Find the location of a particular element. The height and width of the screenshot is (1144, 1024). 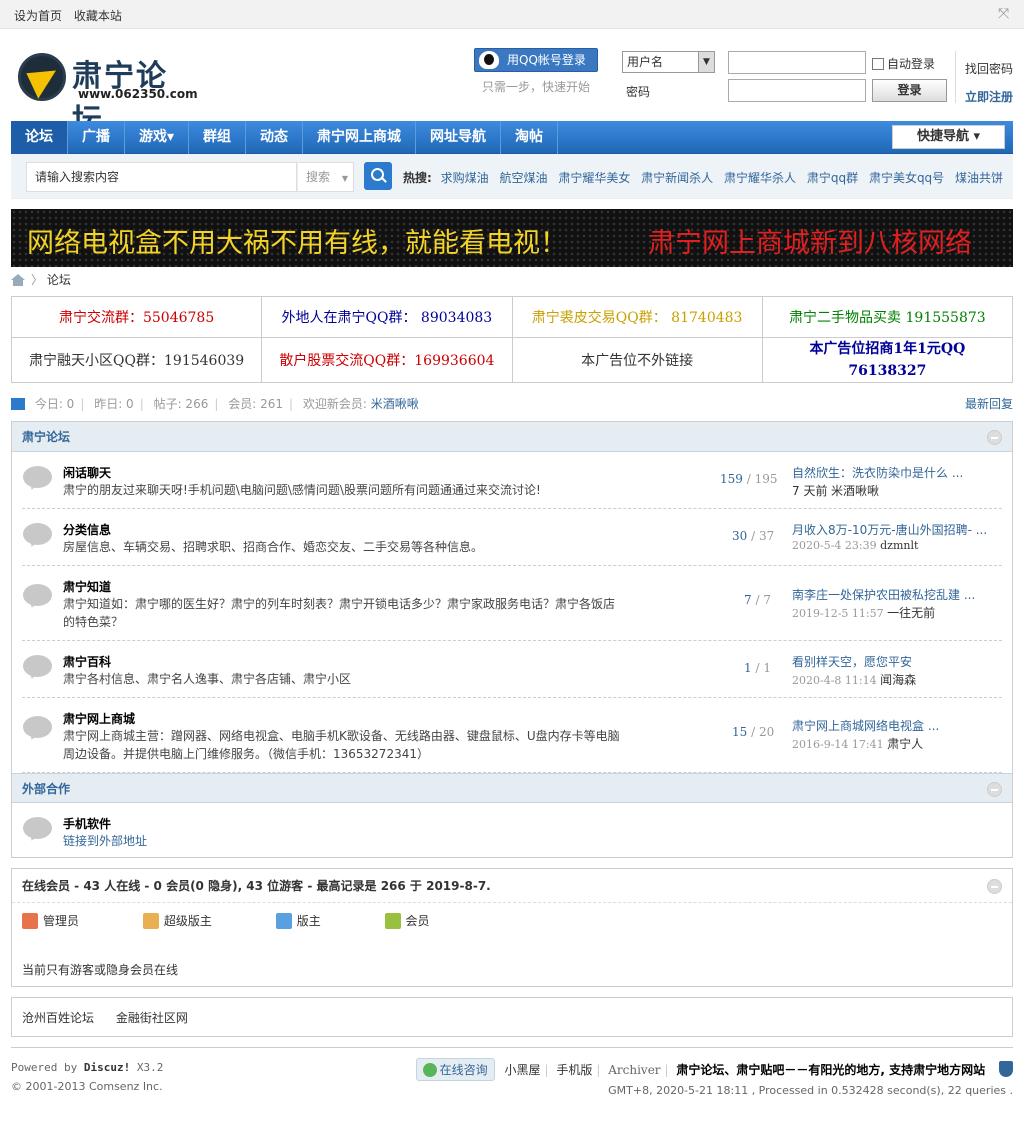

qq-penguin-icon is located at coordinates (489, 60).